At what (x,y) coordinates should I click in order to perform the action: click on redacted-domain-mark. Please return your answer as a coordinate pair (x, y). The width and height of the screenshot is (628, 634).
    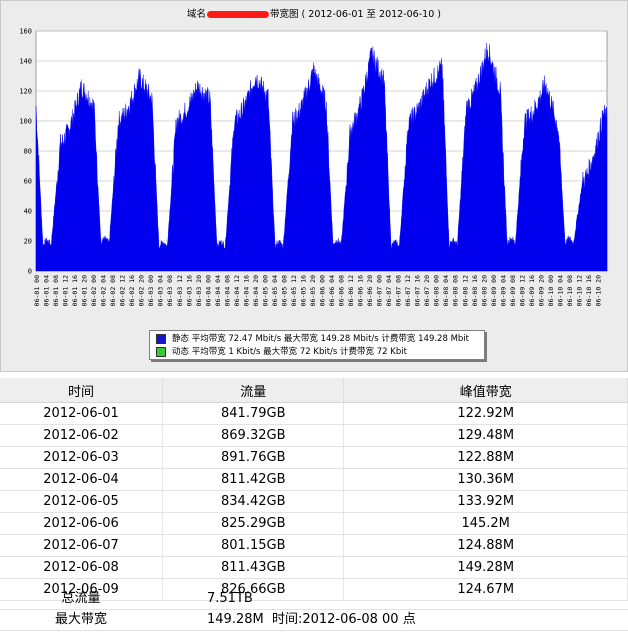
    Looking at the image, I should click on (238, 14).